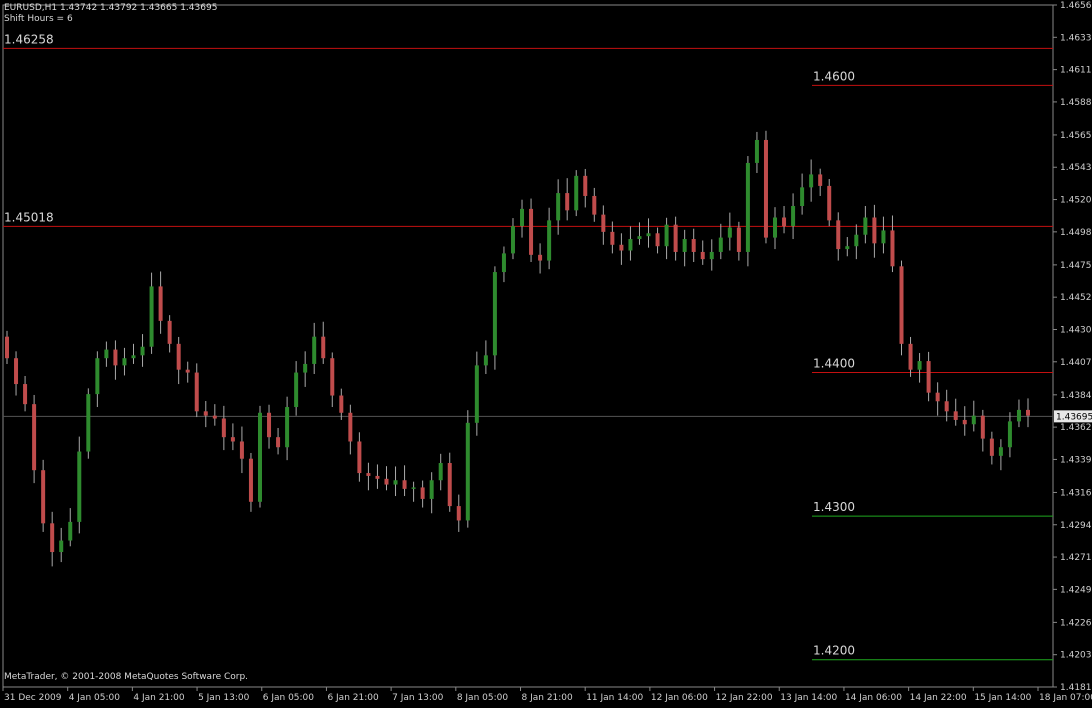  I want to click on price-tick-label: 1.46335, so click(1076, 38).